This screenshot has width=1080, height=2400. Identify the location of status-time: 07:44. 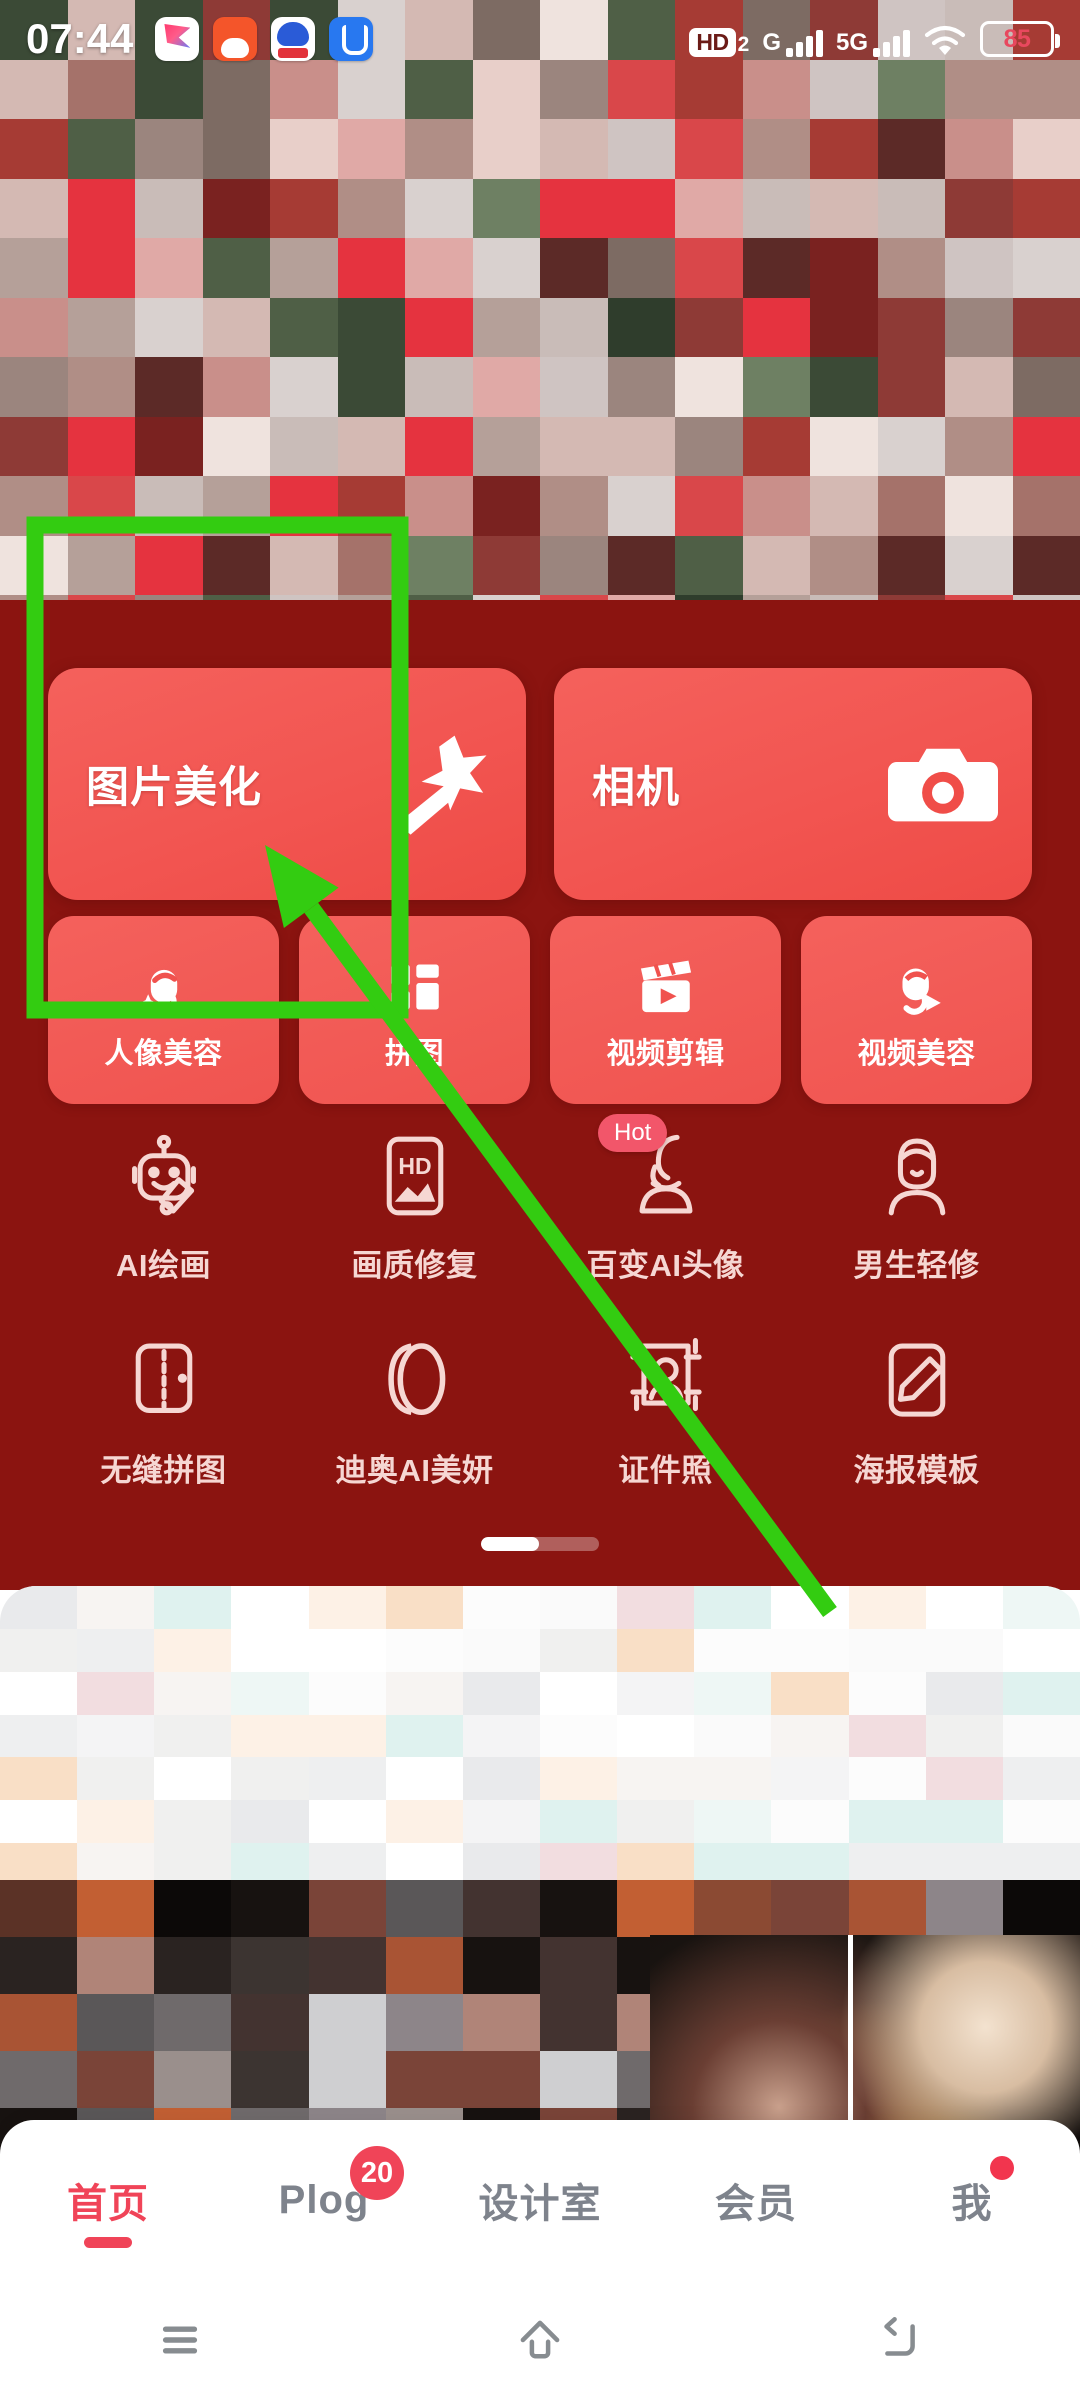
(80, 38).